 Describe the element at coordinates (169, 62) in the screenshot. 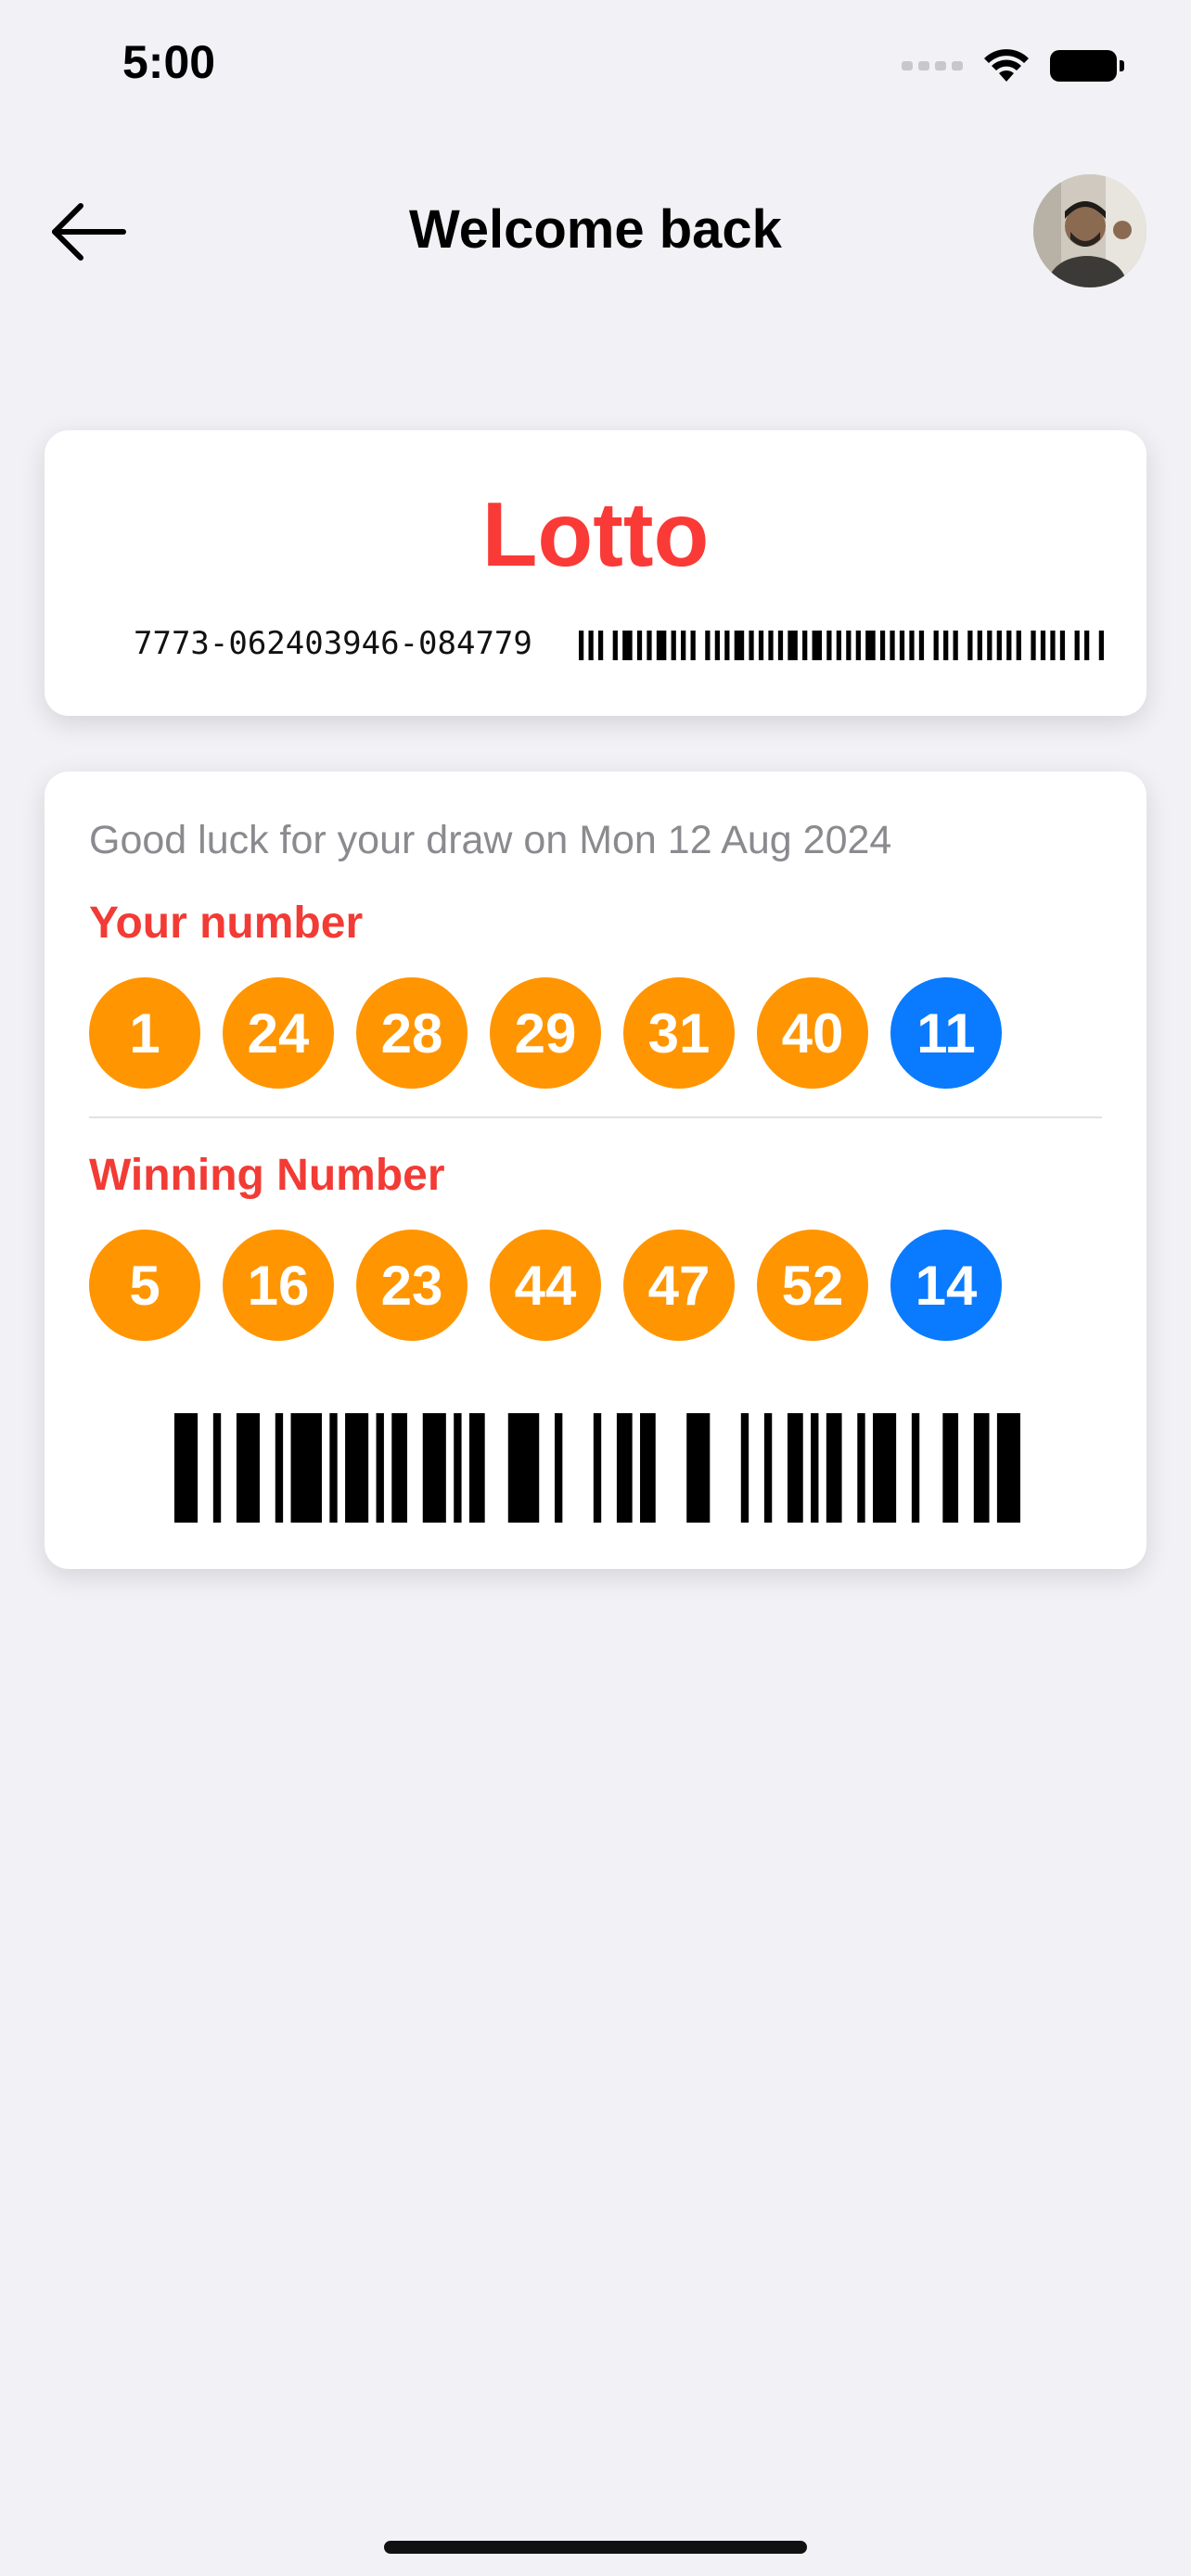

I see `status-time: 5:00` at that location.